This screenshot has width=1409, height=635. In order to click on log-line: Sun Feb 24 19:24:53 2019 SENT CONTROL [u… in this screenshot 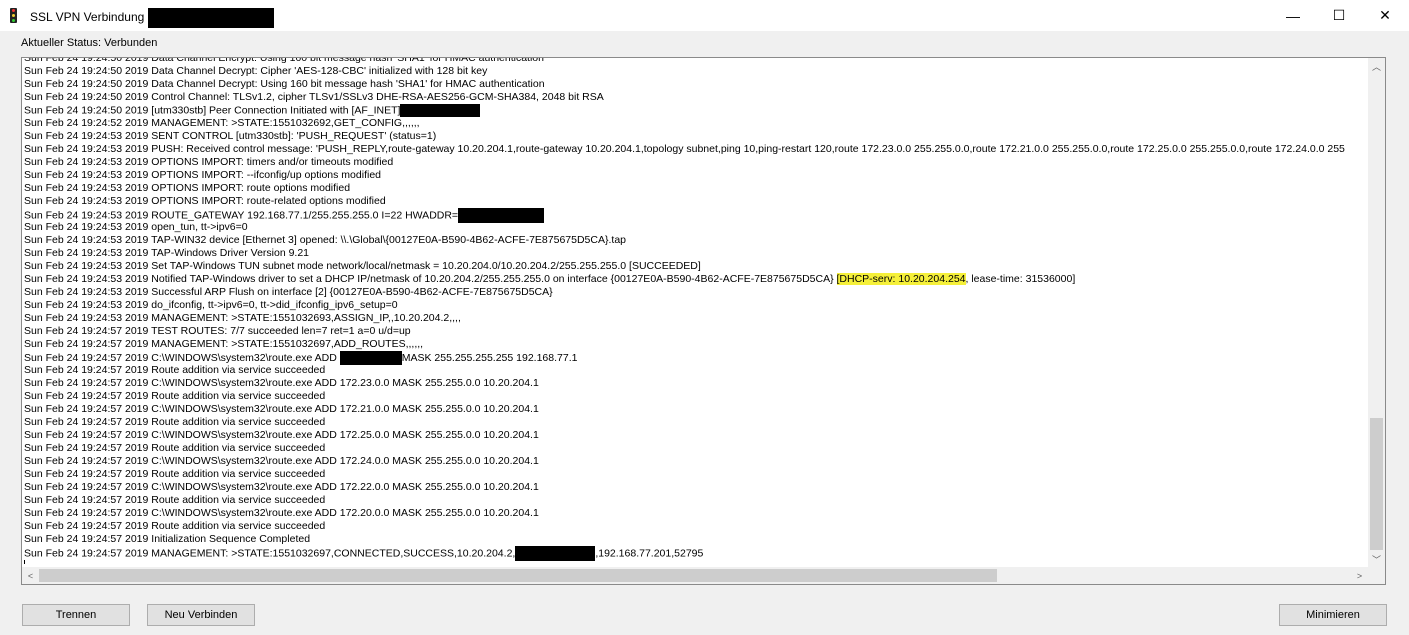, I will do `click(230, 136)`.